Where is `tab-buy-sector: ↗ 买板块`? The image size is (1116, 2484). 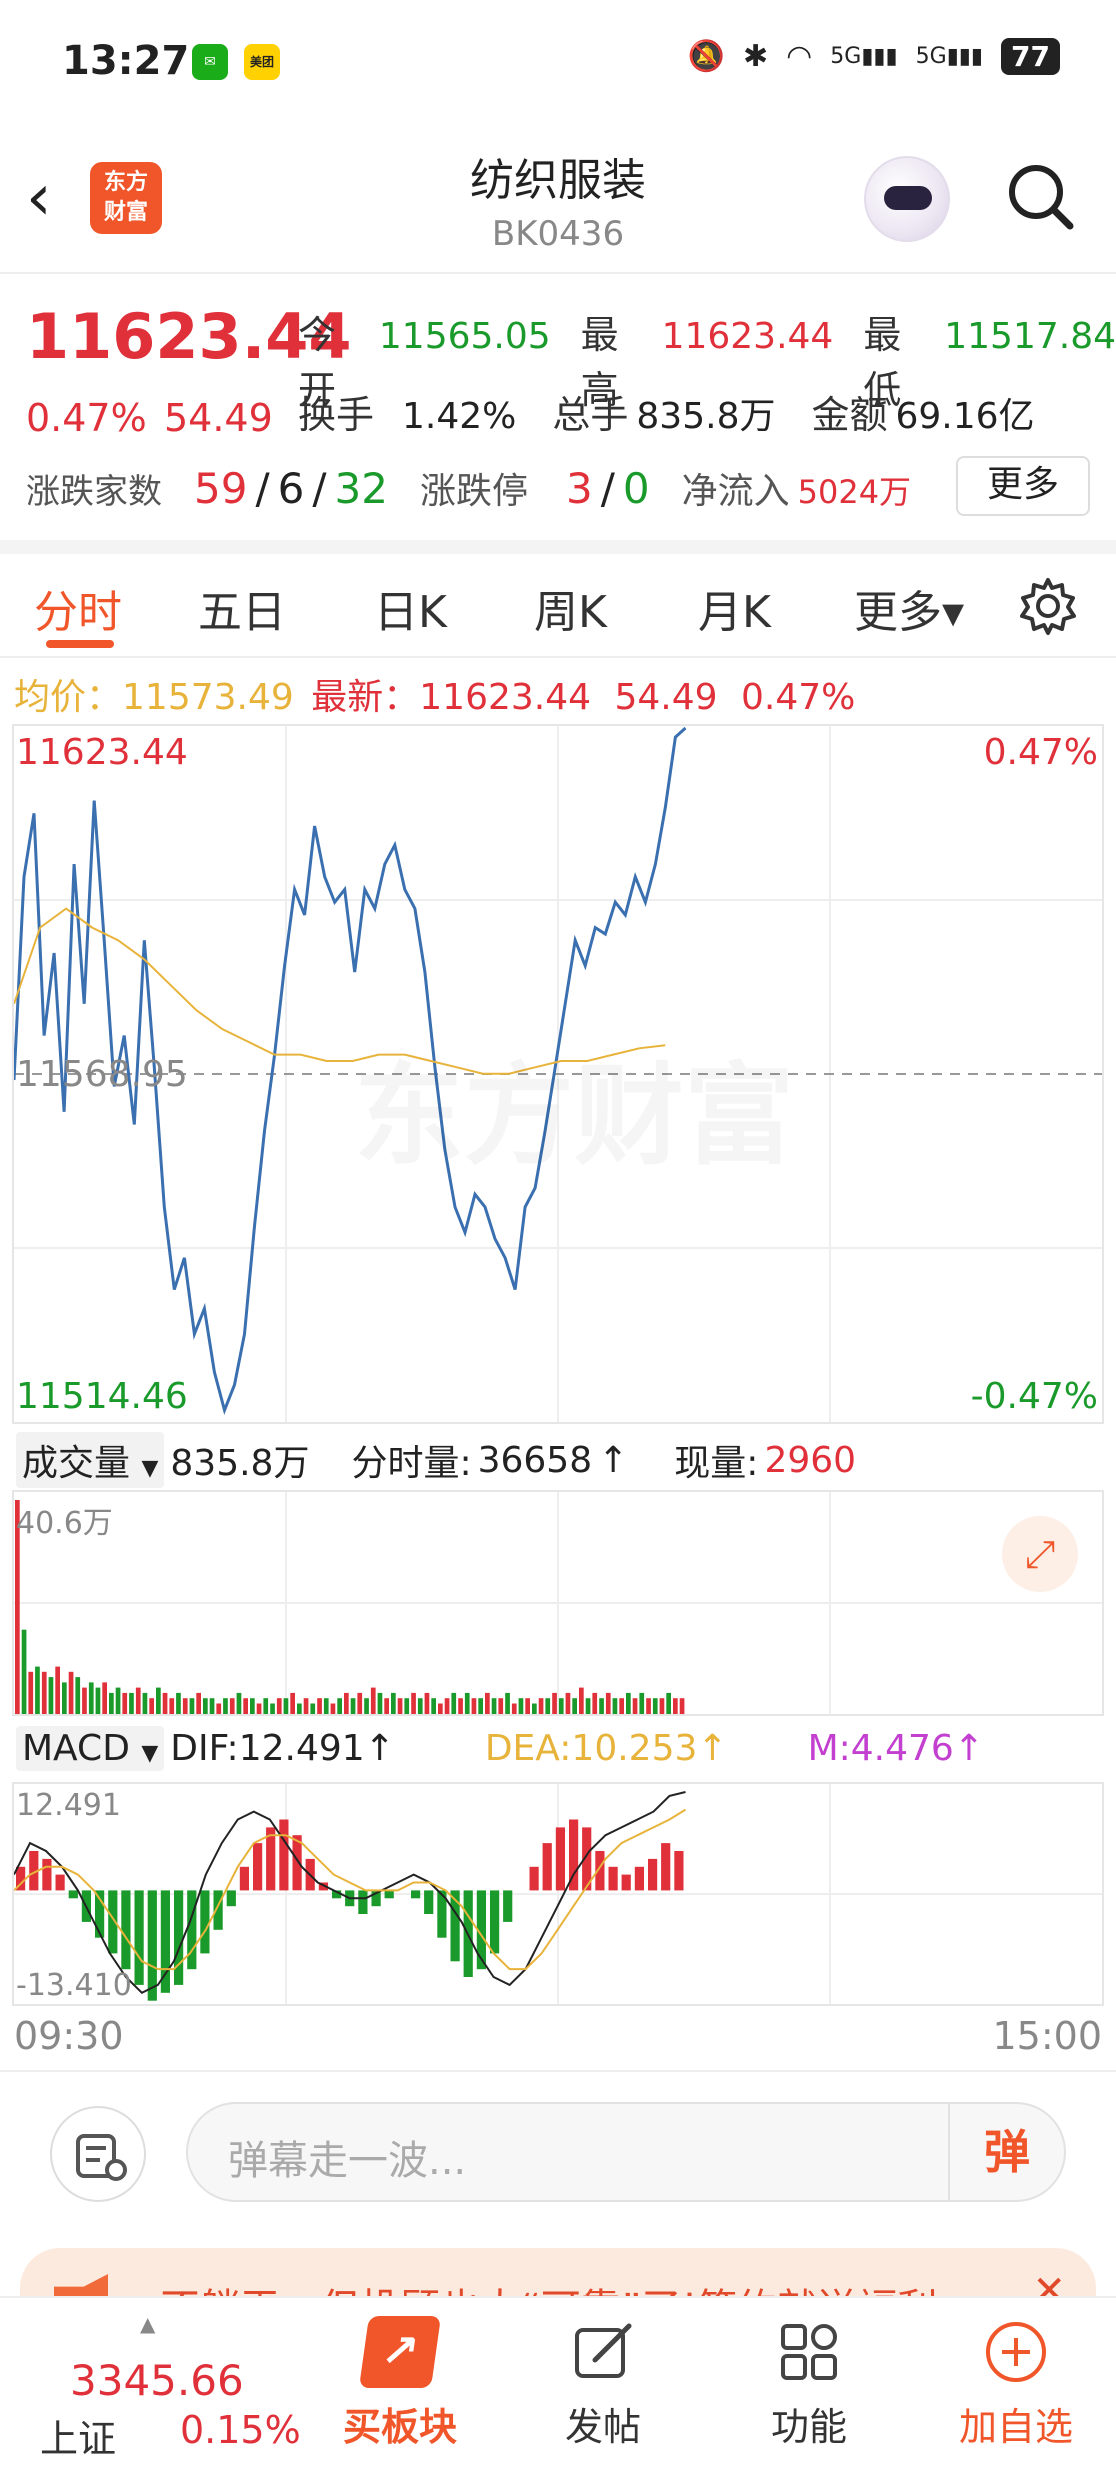
tab-buy-sector: ↗ 买板块 is located at coordinates (400, 2383).